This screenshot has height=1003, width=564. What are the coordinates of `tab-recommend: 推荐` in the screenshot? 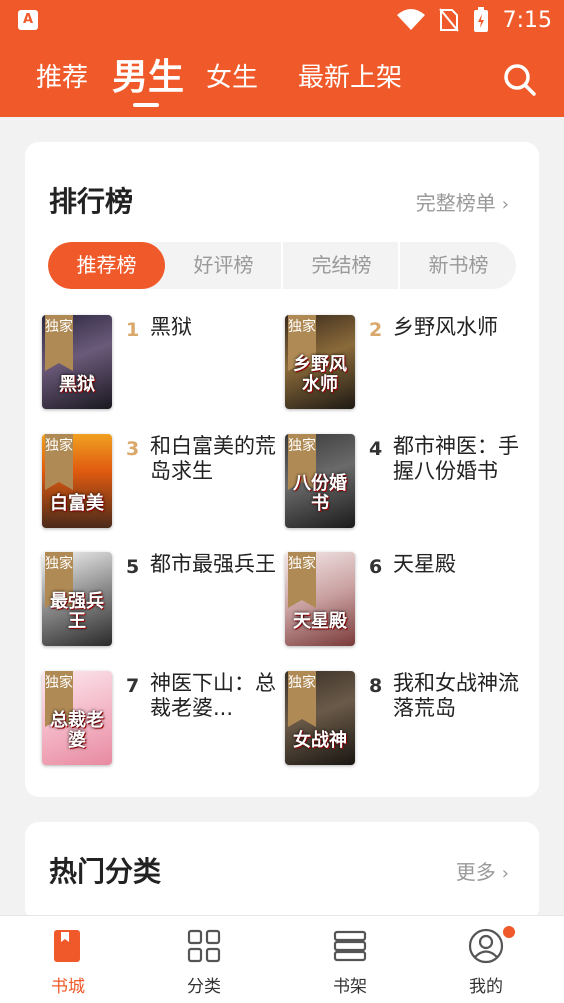 It's located at (62, 78).